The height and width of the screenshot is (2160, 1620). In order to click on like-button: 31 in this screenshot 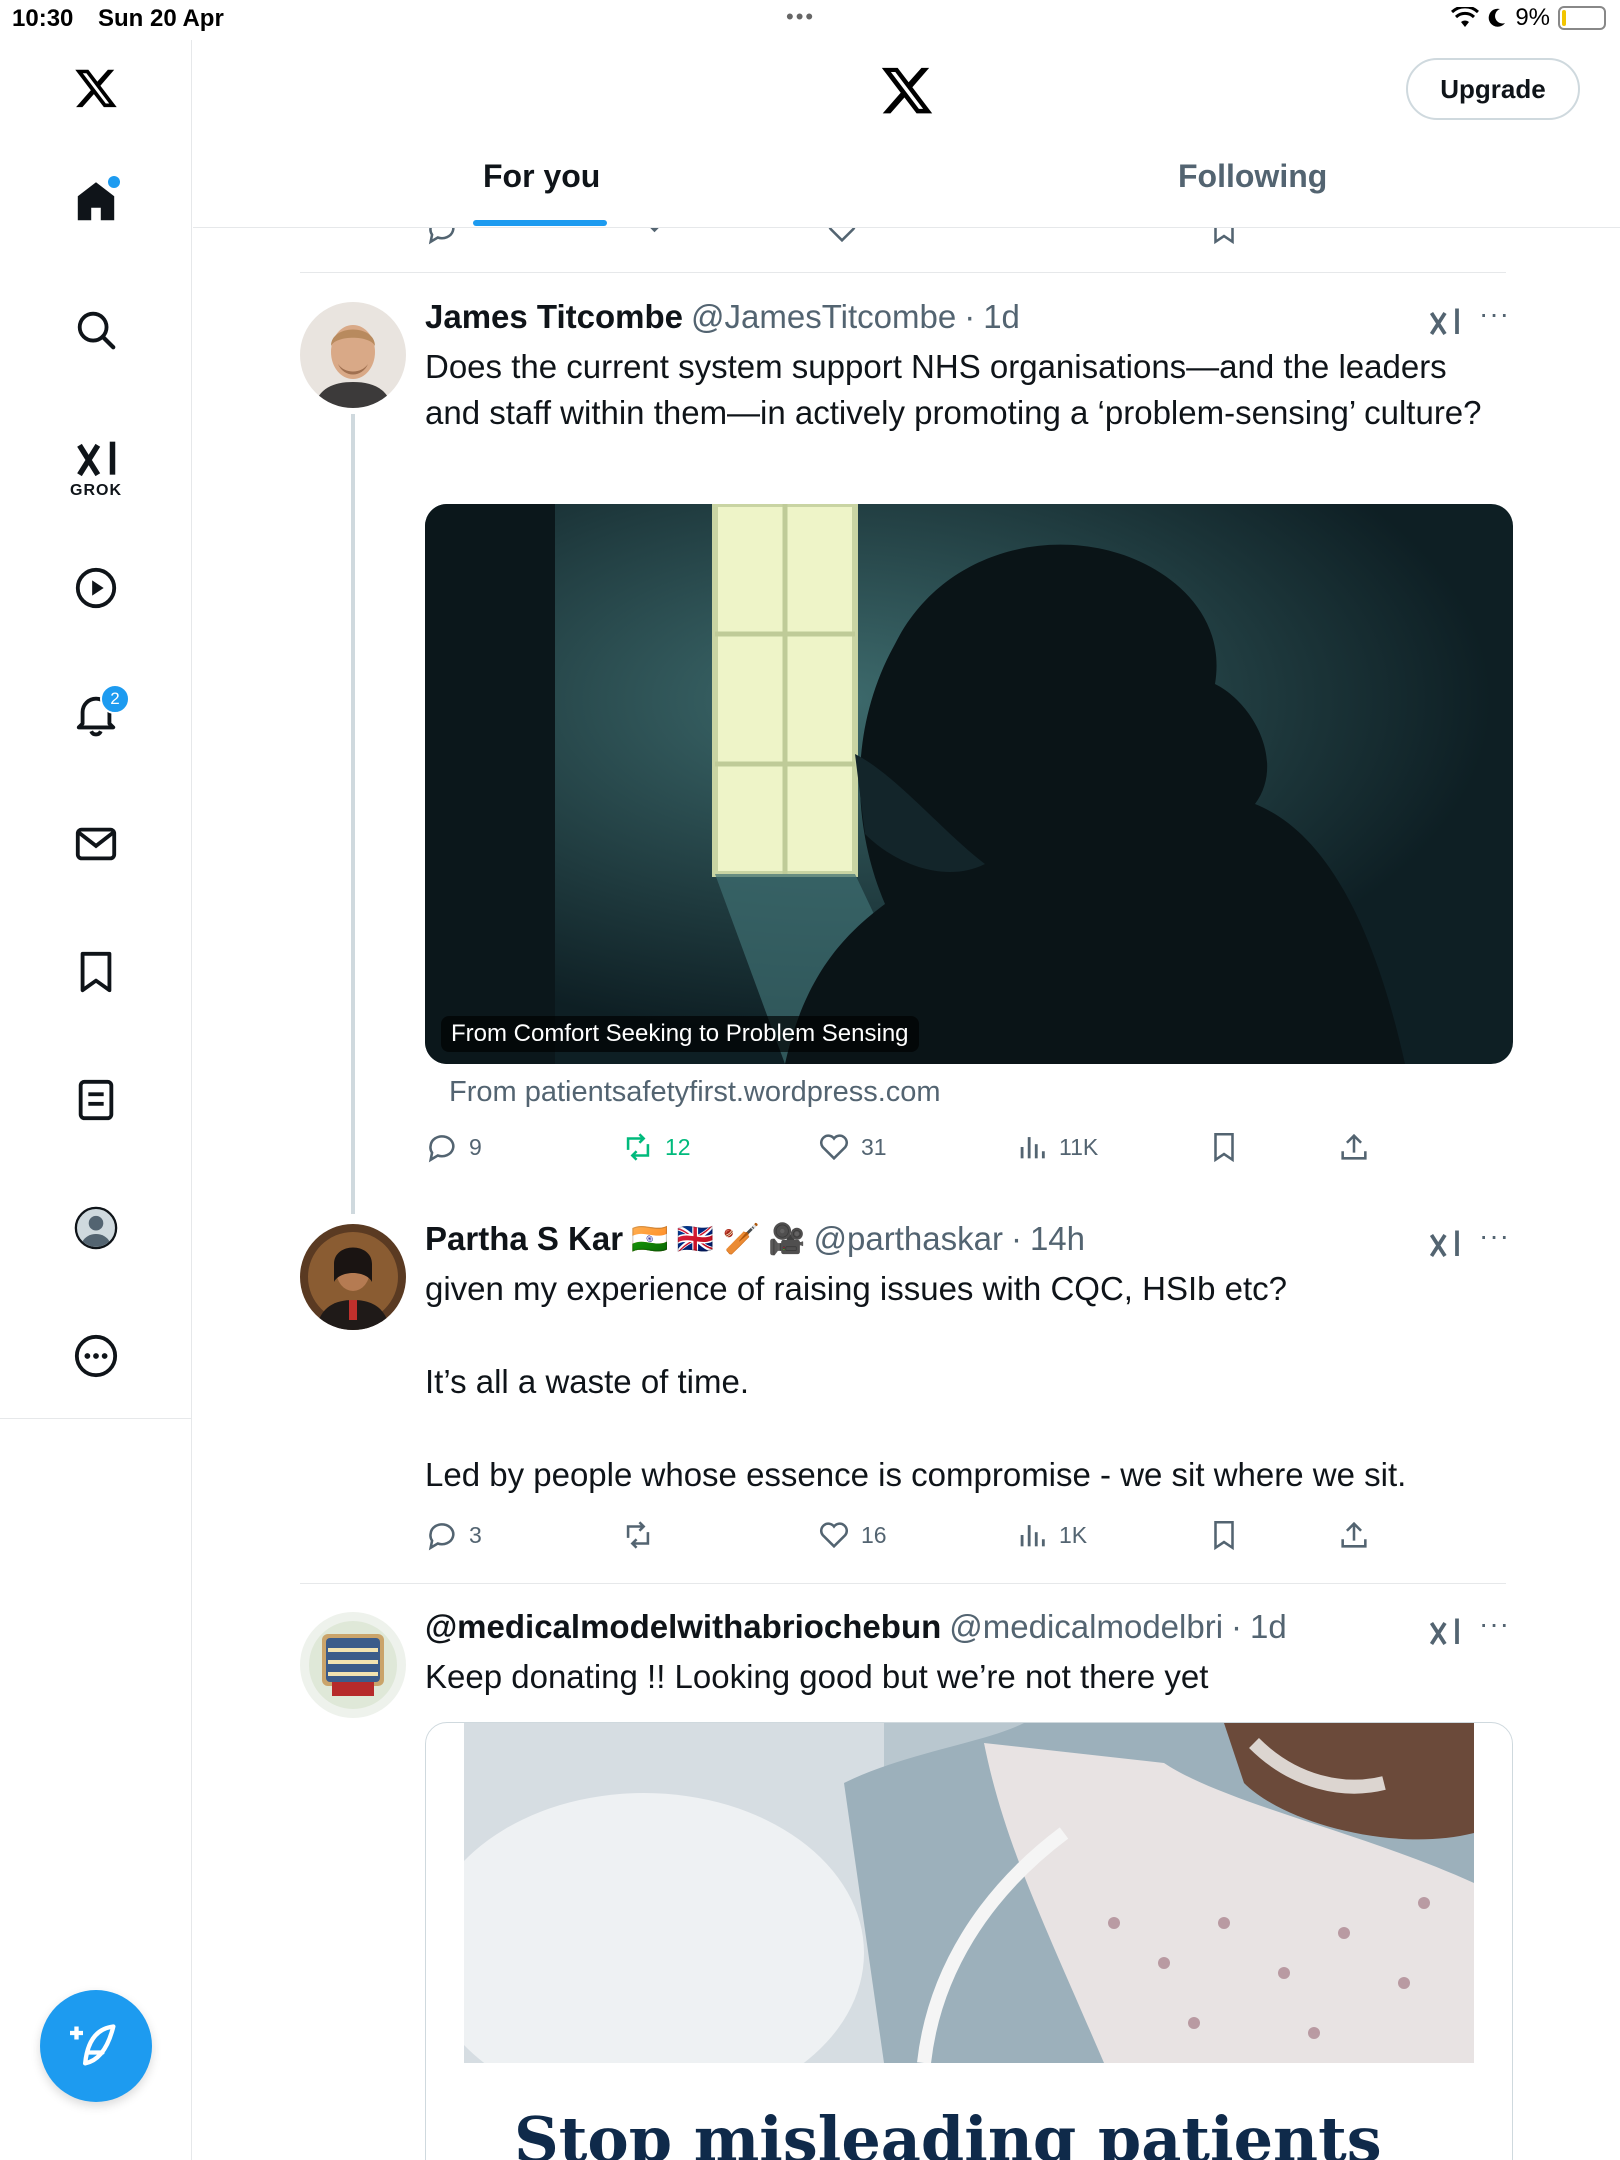, I will do `click(852, 1147)`.